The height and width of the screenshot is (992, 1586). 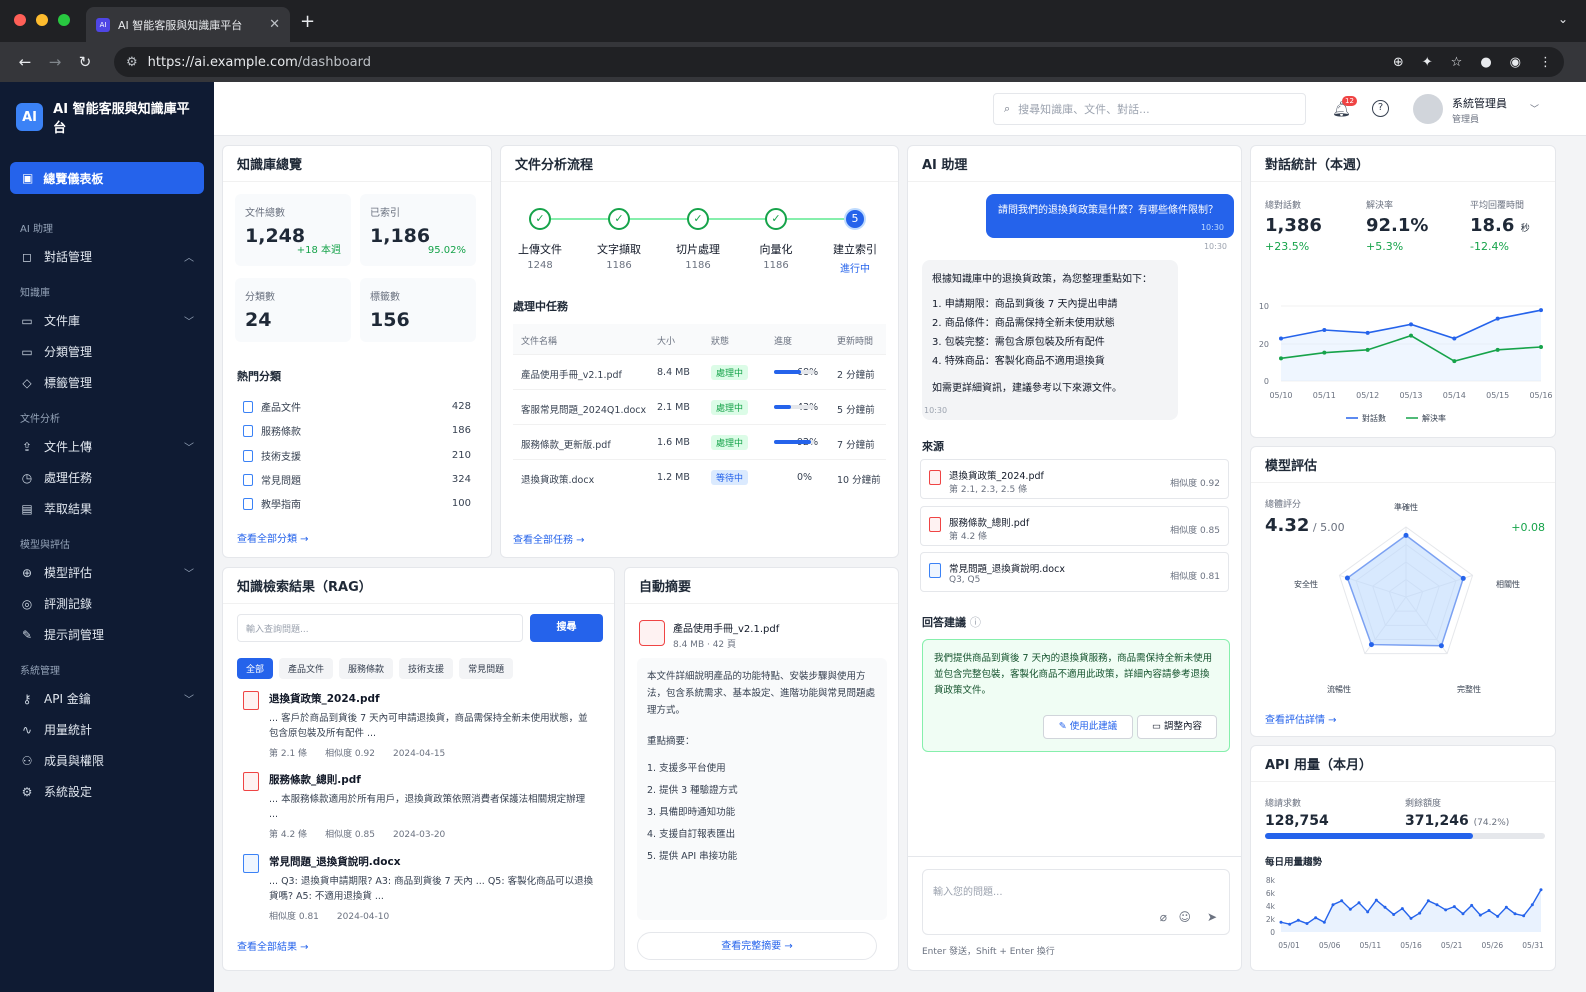 I want to click on table-row: 產品使用手冊_v2.1.pdf8.4 MB處理中68%2 分鐘前, so click(x=699, y=371).